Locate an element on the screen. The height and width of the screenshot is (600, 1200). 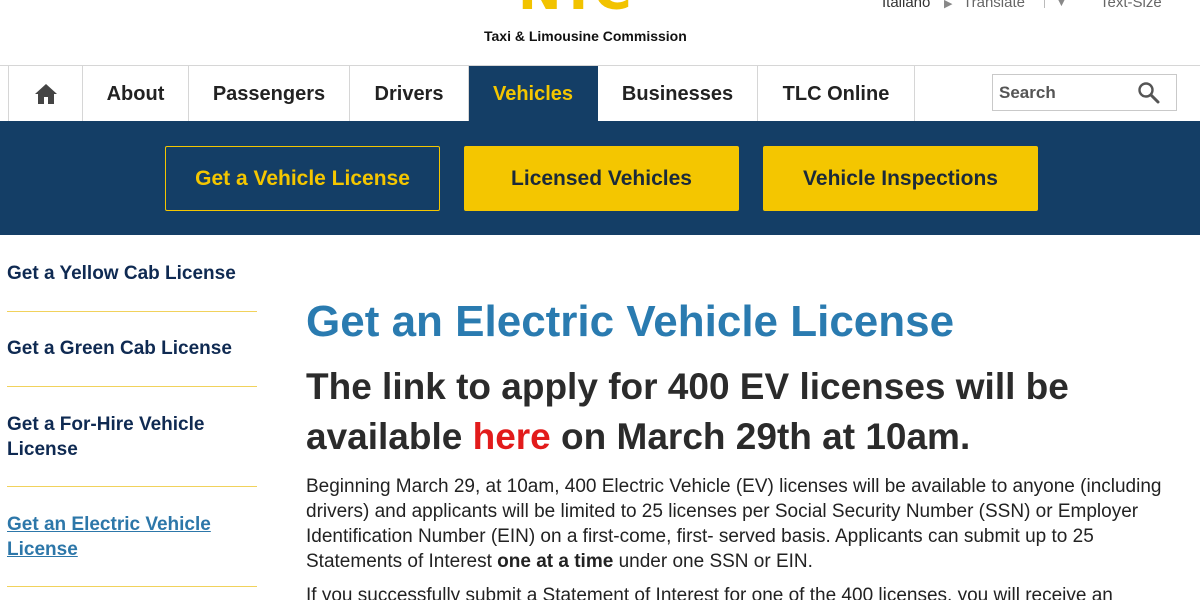
home-icon is located at coordinates (45, 94).